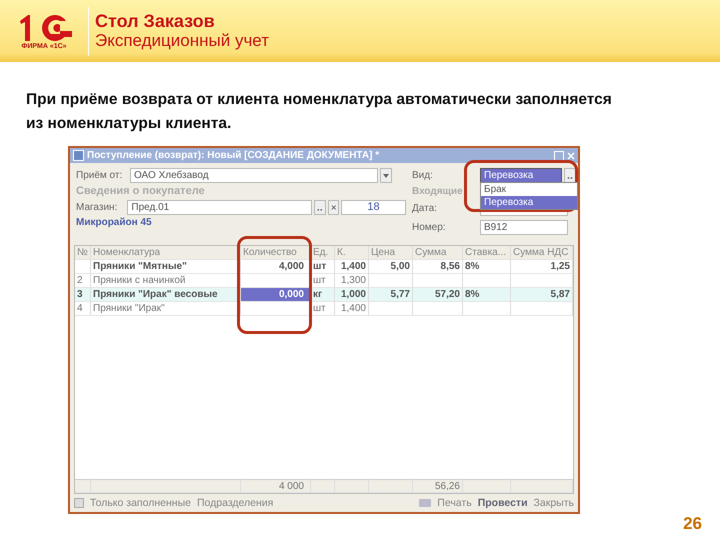 The image size is (720, 540). I want to click on table-cell: 57,20, so click(438, 295).